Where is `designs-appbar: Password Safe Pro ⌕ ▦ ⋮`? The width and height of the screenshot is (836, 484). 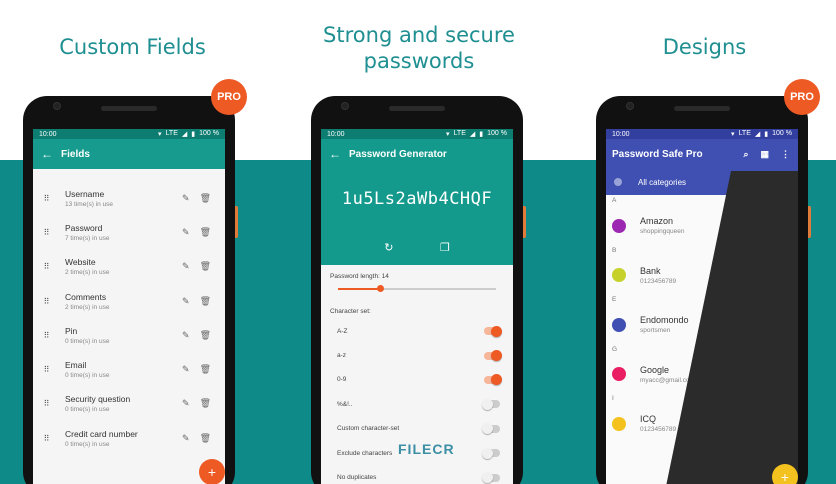 designs-appbar: Password Safe Pro ⌕ ▦ ⋮ is located at coordinates (702, 154).